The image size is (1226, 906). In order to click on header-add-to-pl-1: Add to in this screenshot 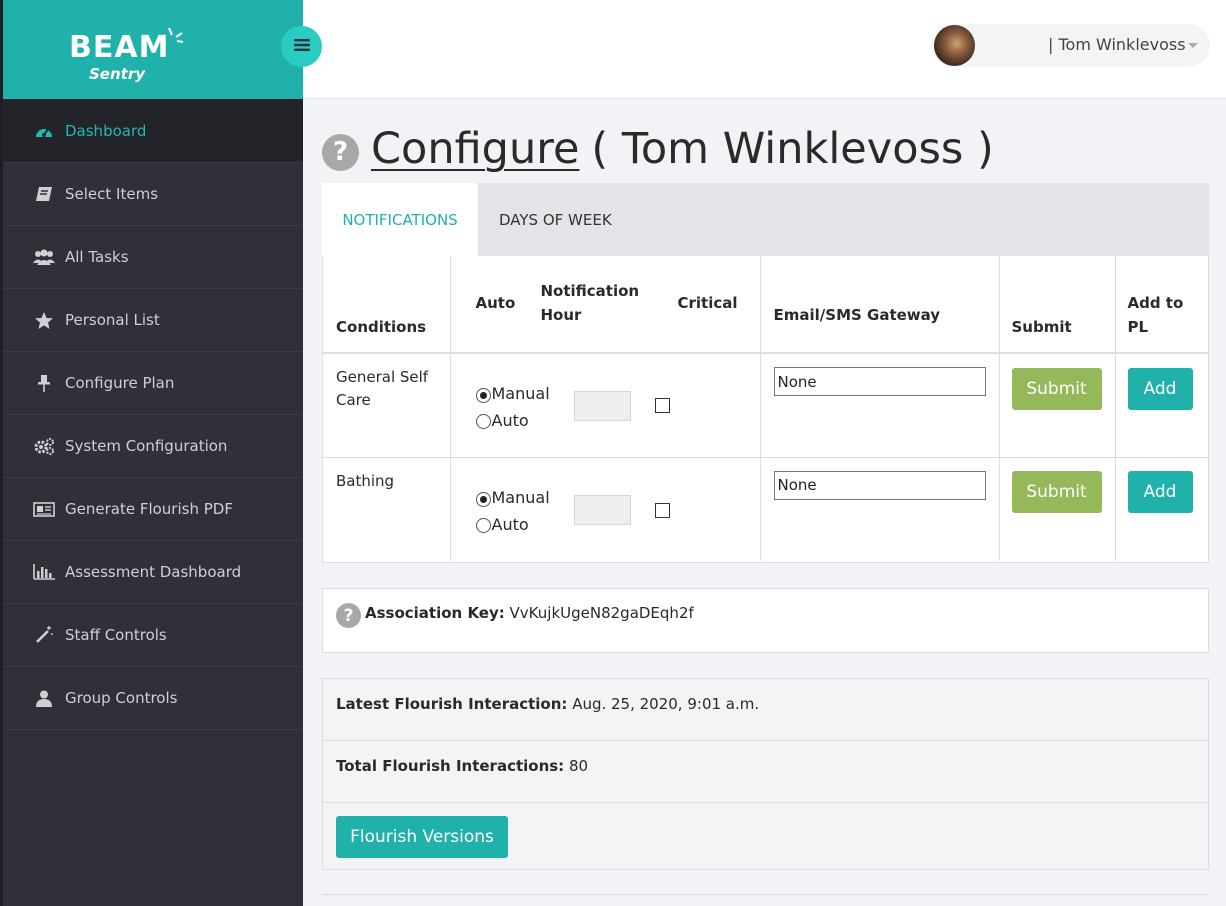, I will do `click(1155, 303)`.